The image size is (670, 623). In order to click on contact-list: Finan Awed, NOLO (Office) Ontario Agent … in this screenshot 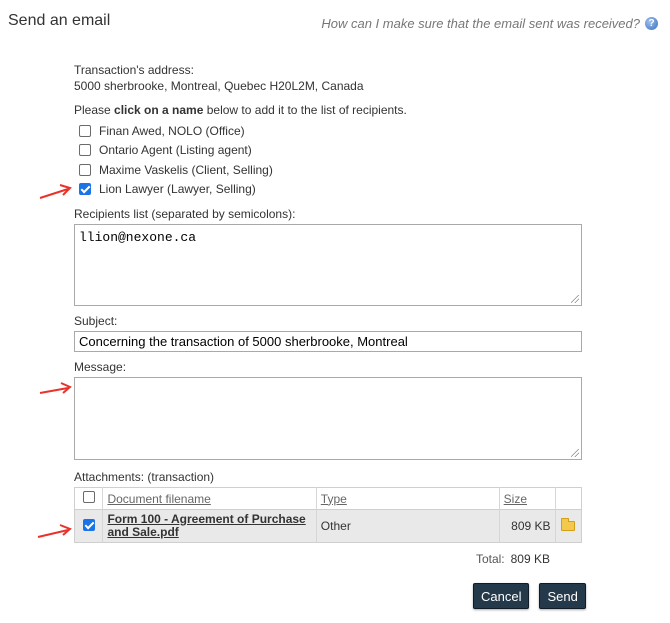, I will do `click(328, 160)`.